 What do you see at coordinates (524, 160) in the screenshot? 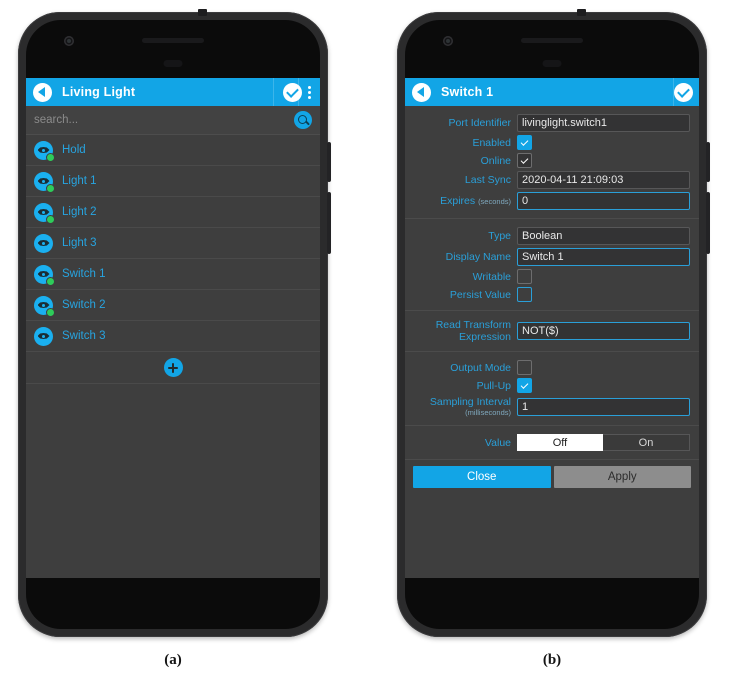
I see `checkbox-online` at bounding box center [524, 160].